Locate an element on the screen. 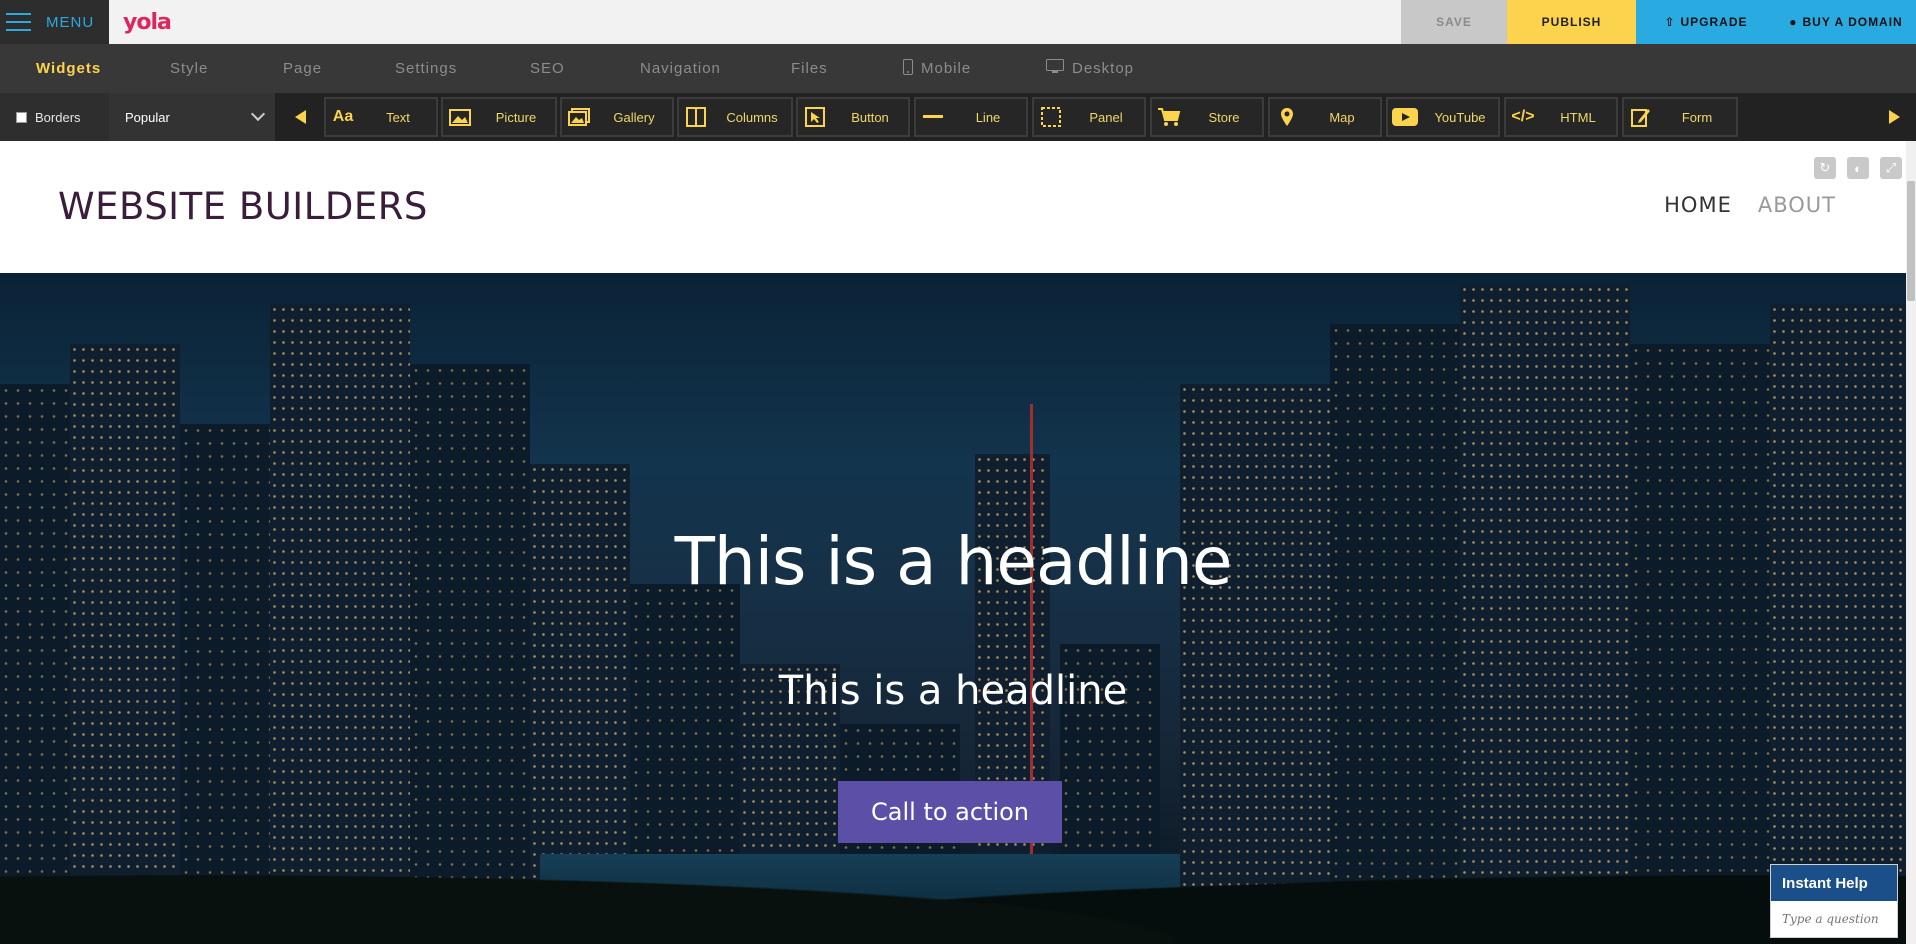 Image resolution: width=1916 pixels, height=944 pixels. yola-logo: yola is located at coordinates (147, 22).